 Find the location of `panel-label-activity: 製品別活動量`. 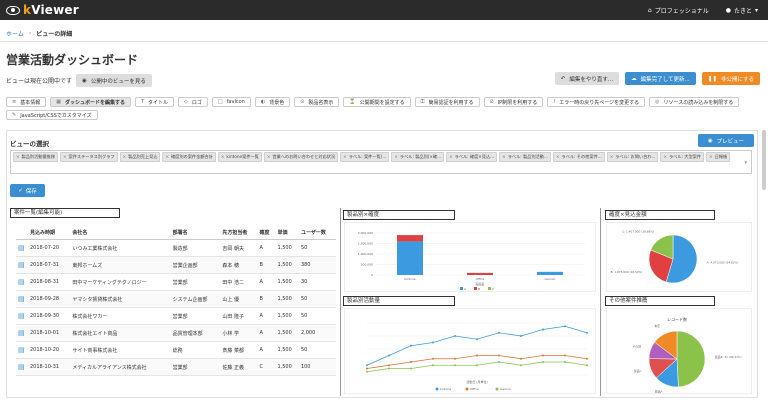

panel-label-activity: 製品別活動量 is located at coordinates (399, 301).